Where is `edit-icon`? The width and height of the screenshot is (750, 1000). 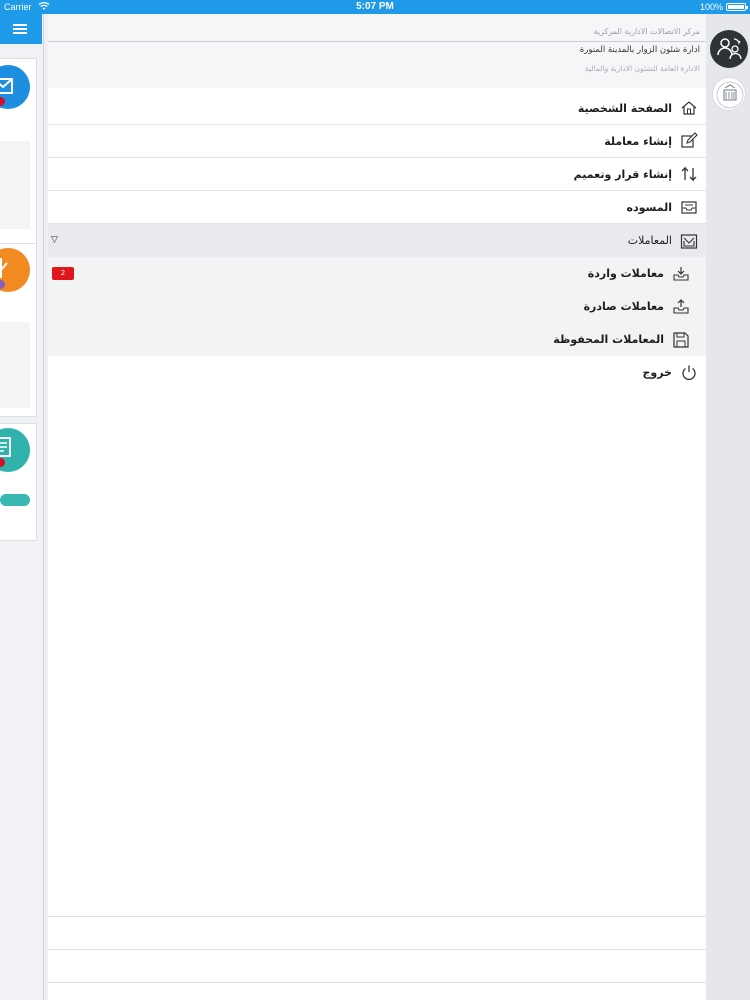 edit-icon is located at coordinates (689, 140).